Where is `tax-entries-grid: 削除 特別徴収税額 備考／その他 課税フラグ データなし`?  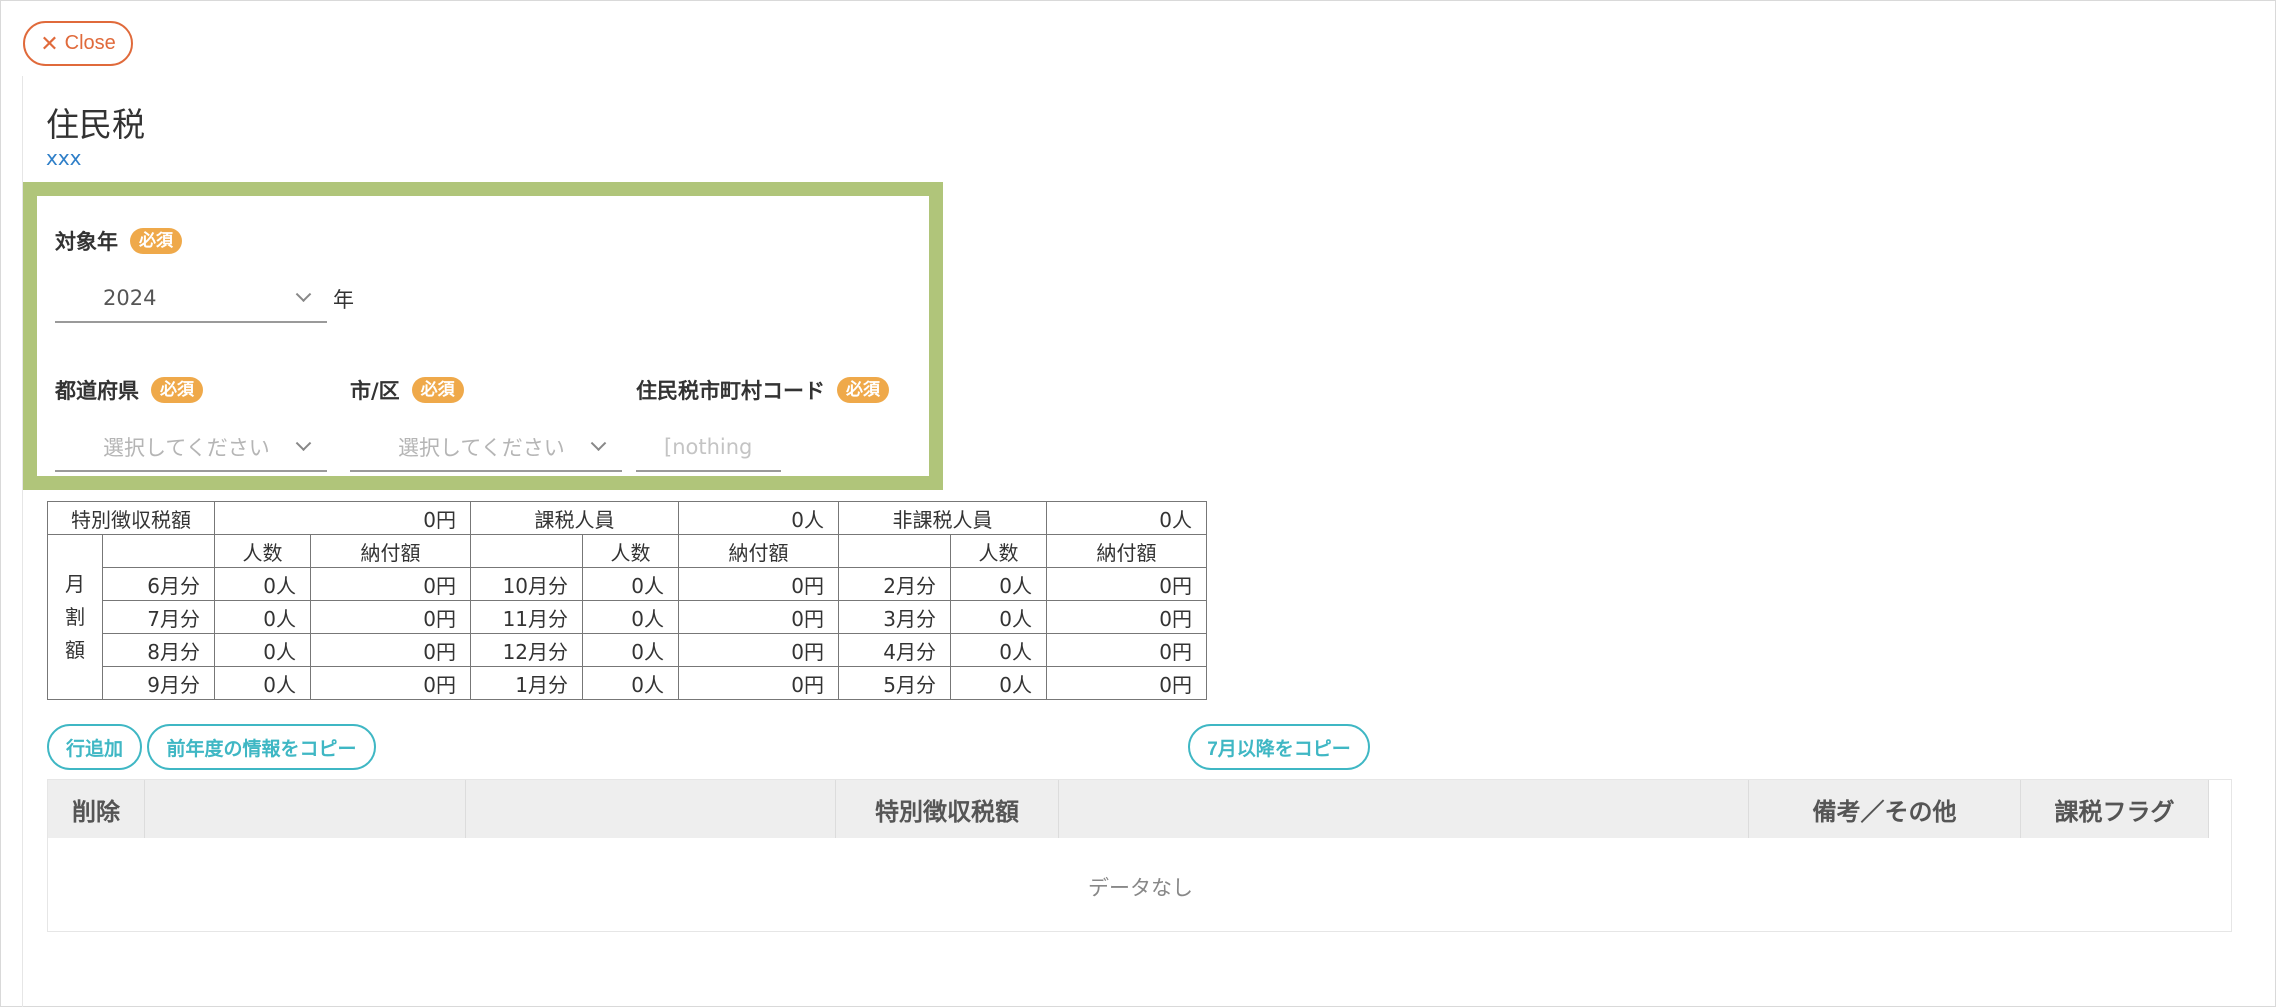
tax-entries-grid: 削除 特別徴収税額 備考／その他 課税フラグ データなし is located at coordinates (1139, 855).